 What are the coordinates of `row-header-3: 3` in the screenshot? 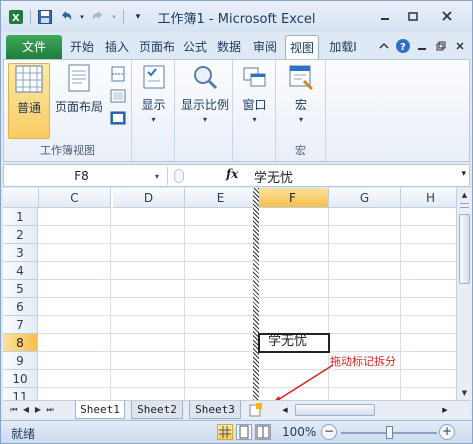 It's located at (20, 253).